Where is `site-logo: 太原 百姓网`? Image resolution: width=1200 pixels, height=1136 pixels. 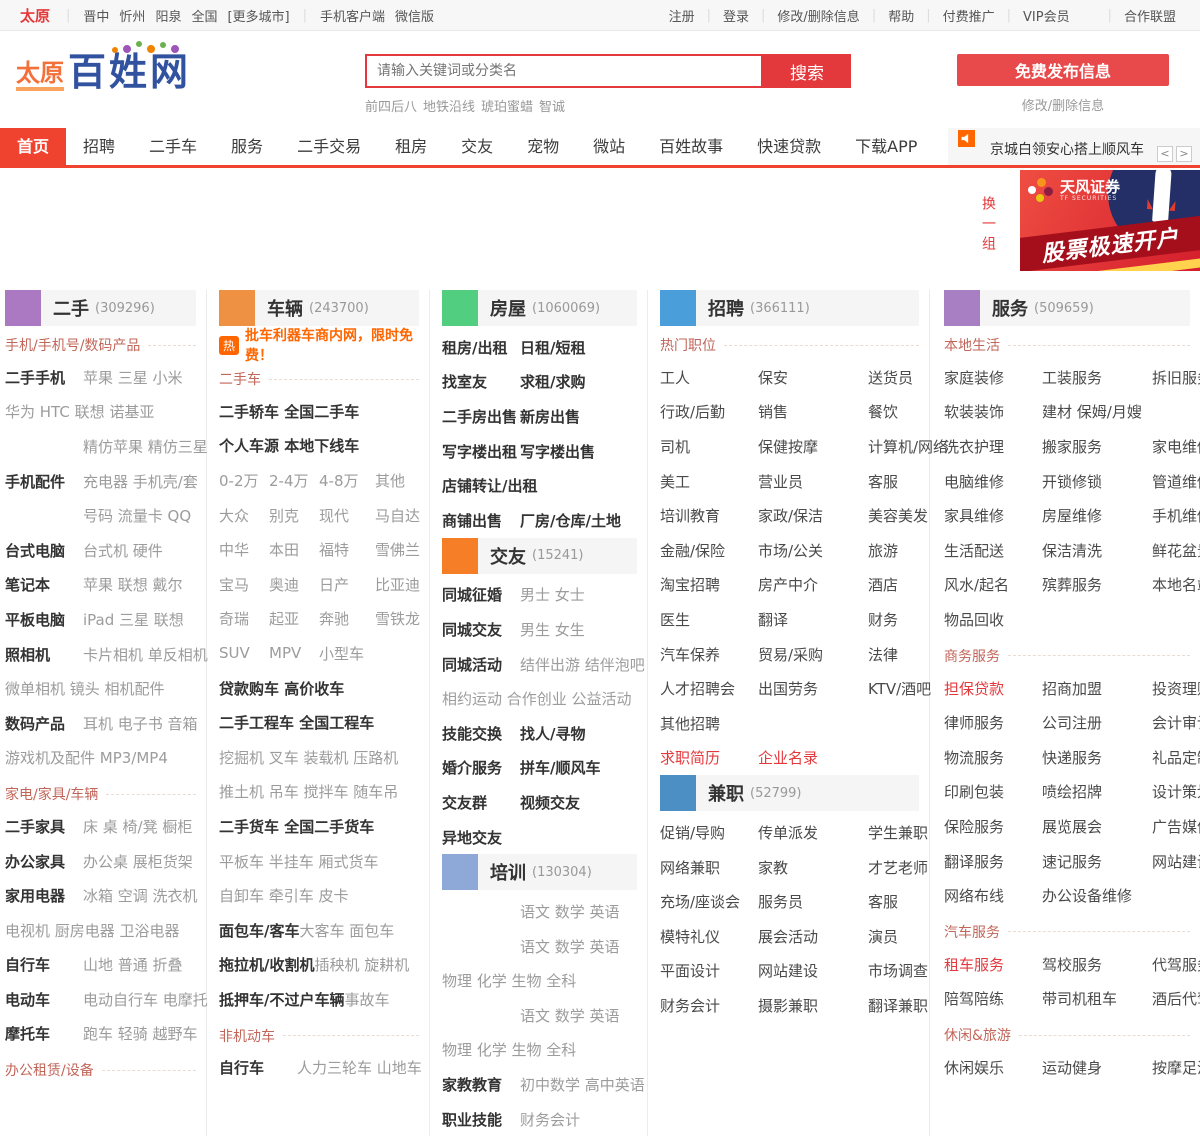
site-logo: 太原 百姓网 is located at coordinates (103, 66).